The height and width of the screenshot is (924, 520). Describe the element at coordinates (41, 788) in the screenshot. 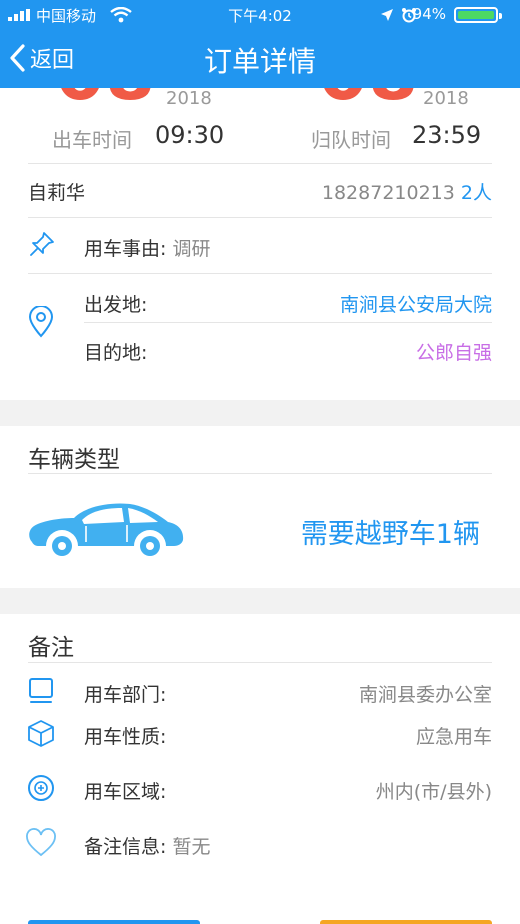

I see `area-dial-icon` at that location.